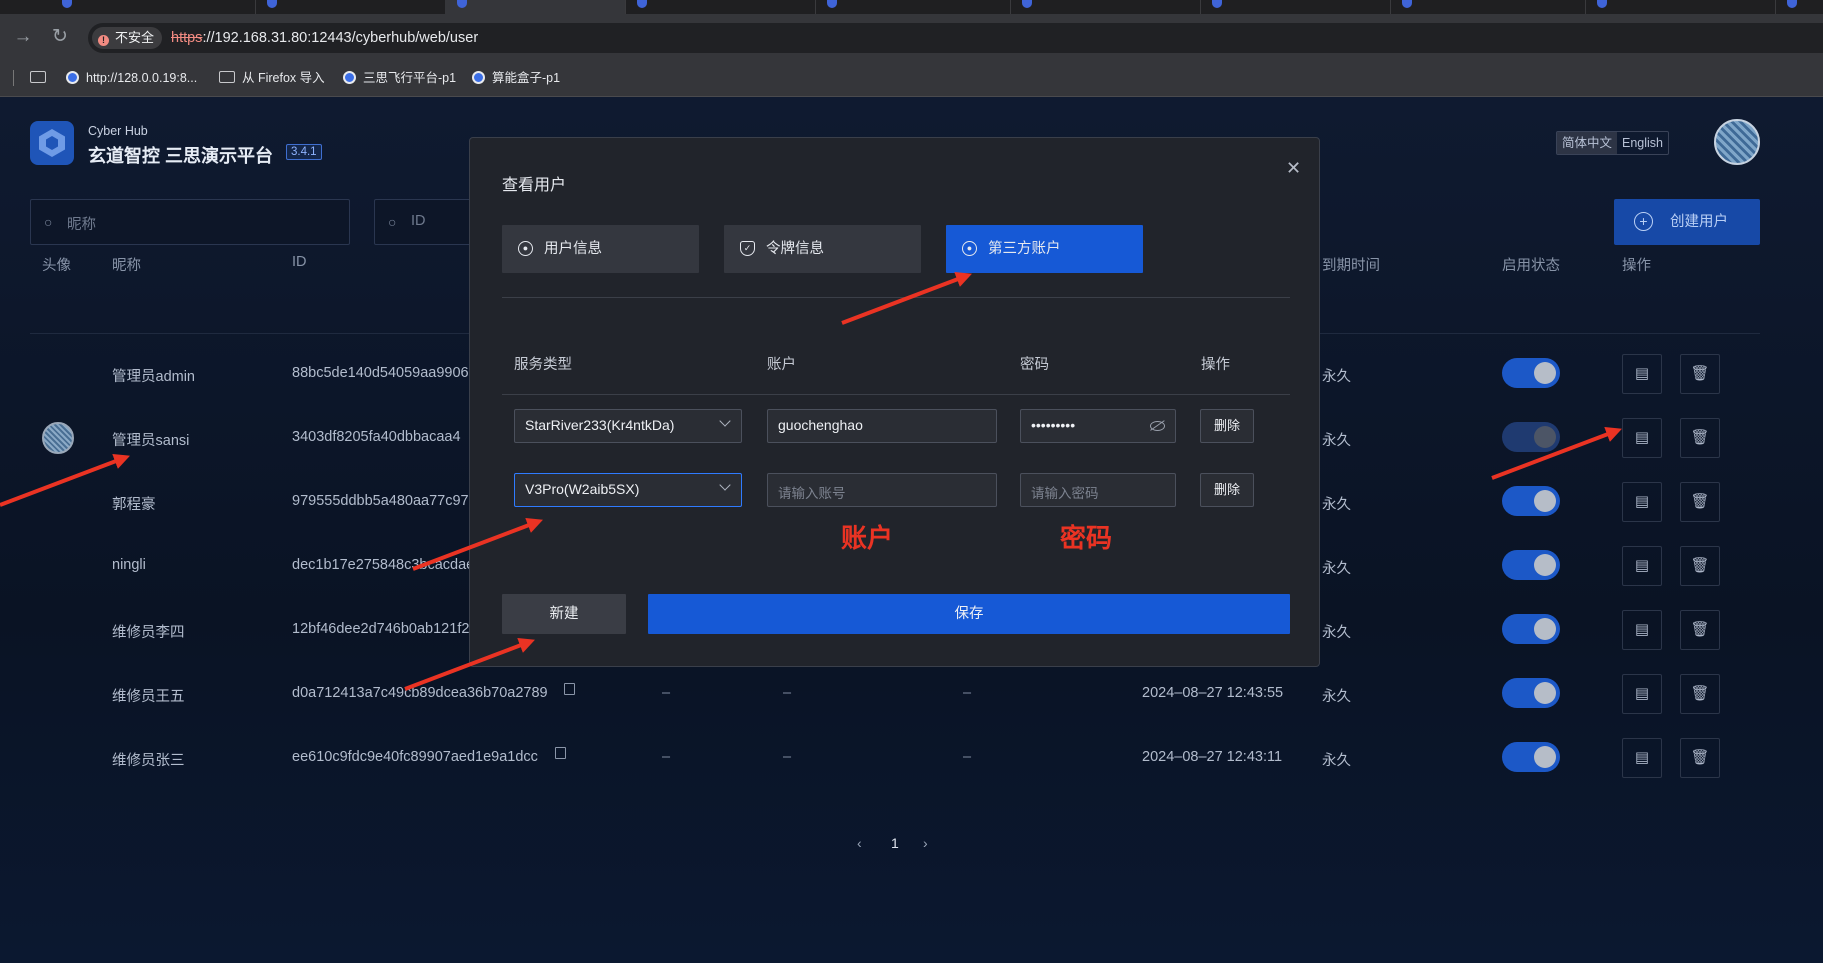 The image size is (1823, 963). What do you see at coordinates (859, 843) in the screenshot?
I see `prev-page-icon: ‹` at bounding box center [859, 843].